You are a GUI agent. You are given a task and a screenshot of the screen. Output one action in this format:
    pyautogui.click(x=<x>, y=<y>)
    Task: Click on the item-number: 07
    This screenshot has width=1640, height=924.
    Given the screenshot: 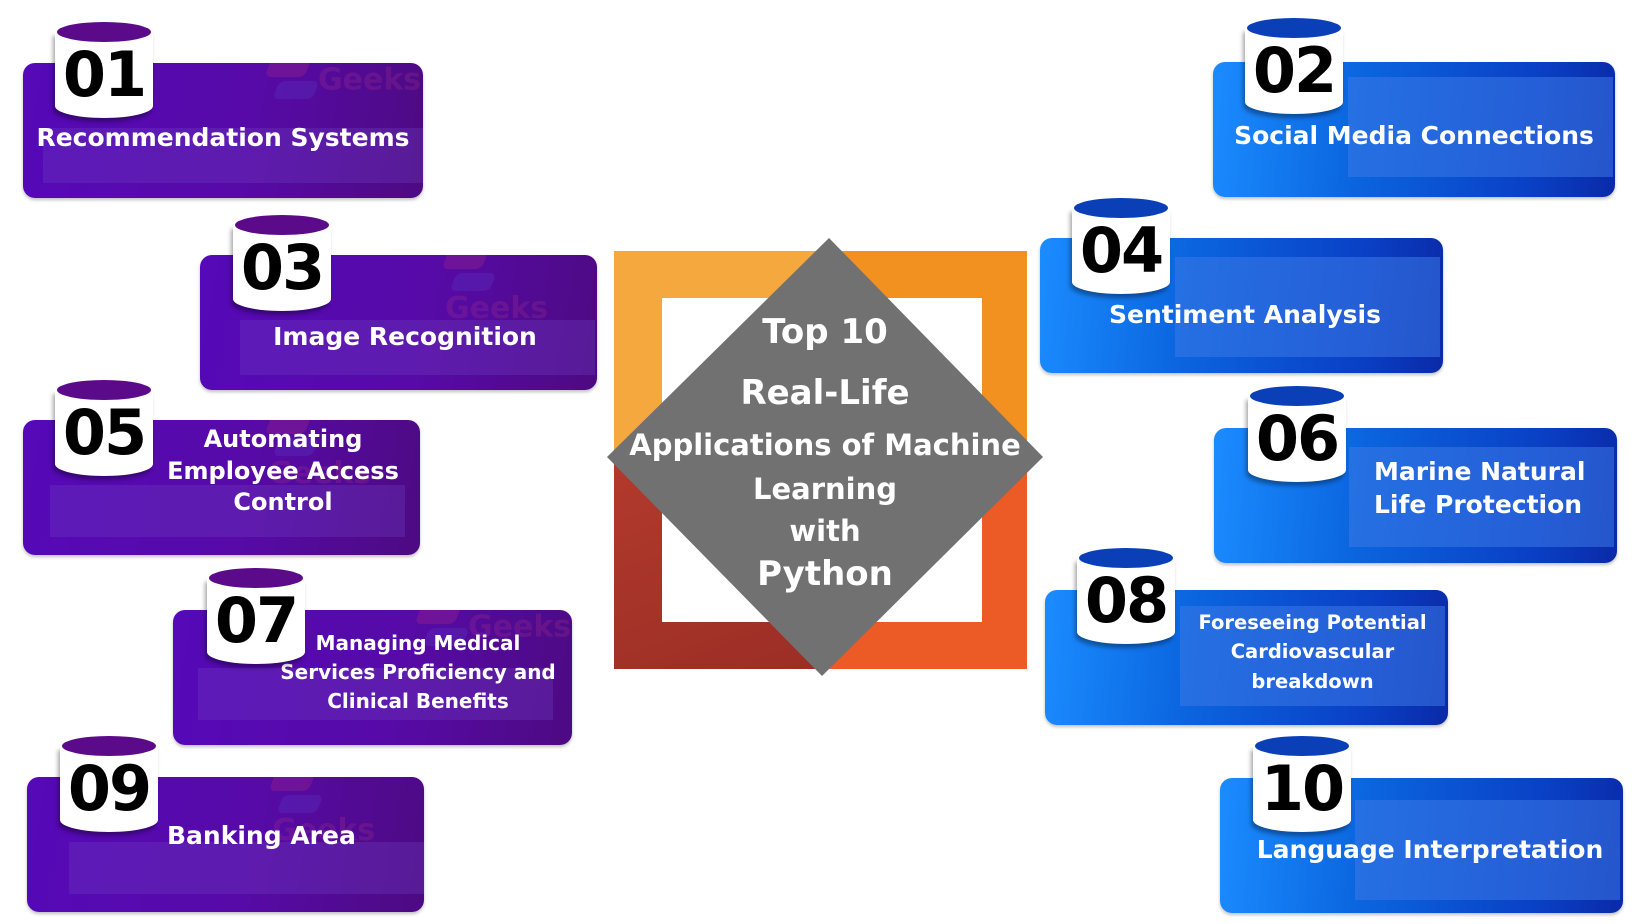 What is the action you would take?
    pyautogui.click(x=256, y=620)
    